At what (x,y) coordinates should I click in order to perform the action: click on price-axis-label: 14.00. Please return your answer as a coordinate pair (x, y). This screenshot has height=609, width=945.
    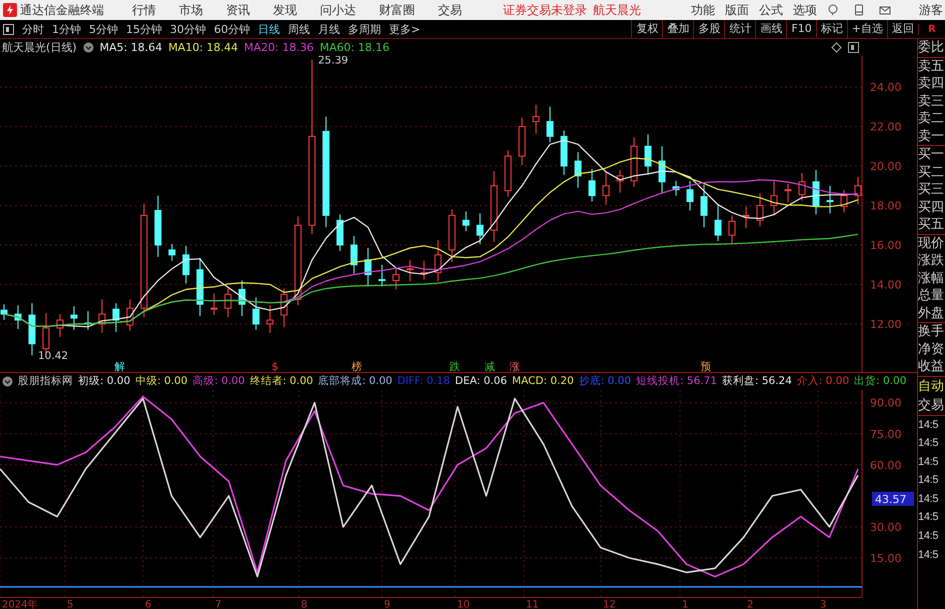
    Looking at the image, I should click on (886, 285).